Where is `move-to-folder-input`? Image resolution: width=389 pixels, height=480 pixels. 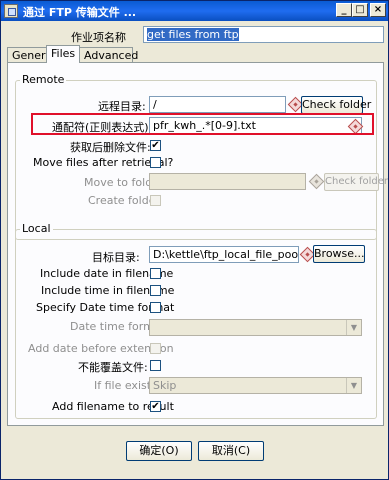 move-to-folder-input is located at coordinates (227, 181).